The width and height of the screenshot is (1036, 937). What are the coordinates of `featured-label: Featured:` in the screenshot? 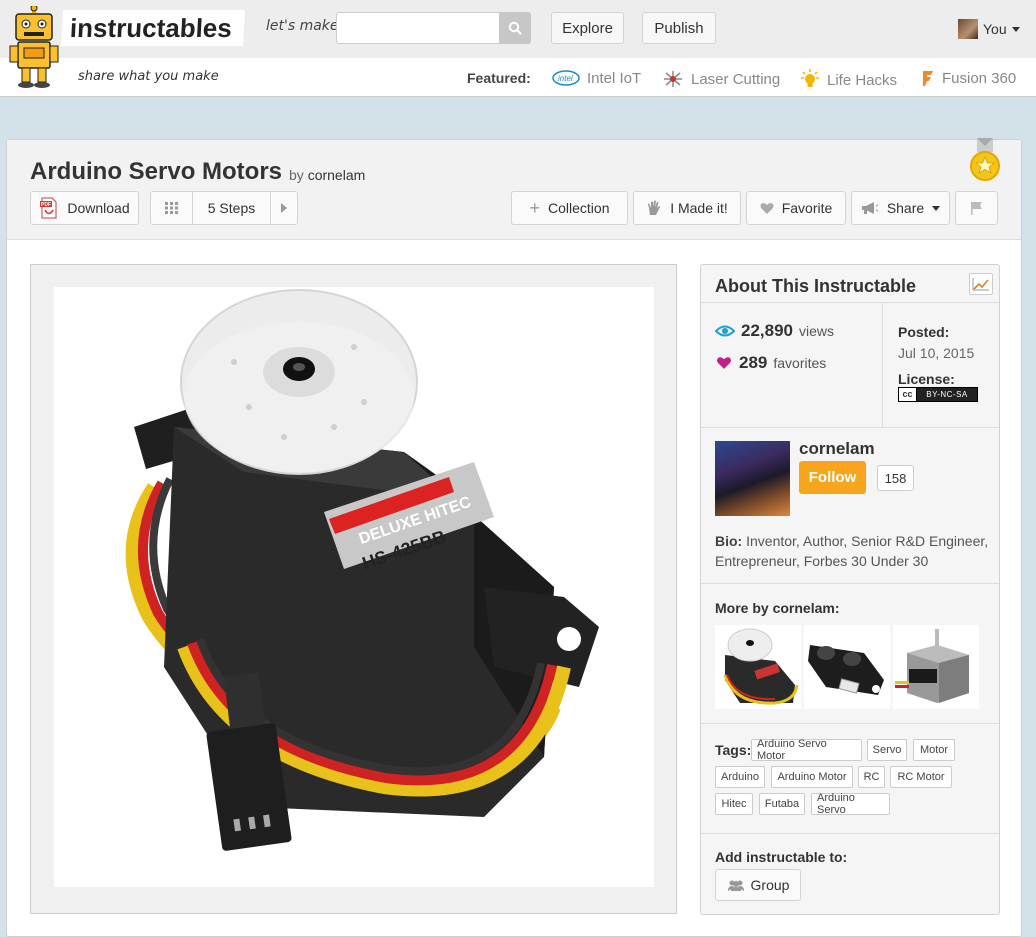 It's located at (499, 78).